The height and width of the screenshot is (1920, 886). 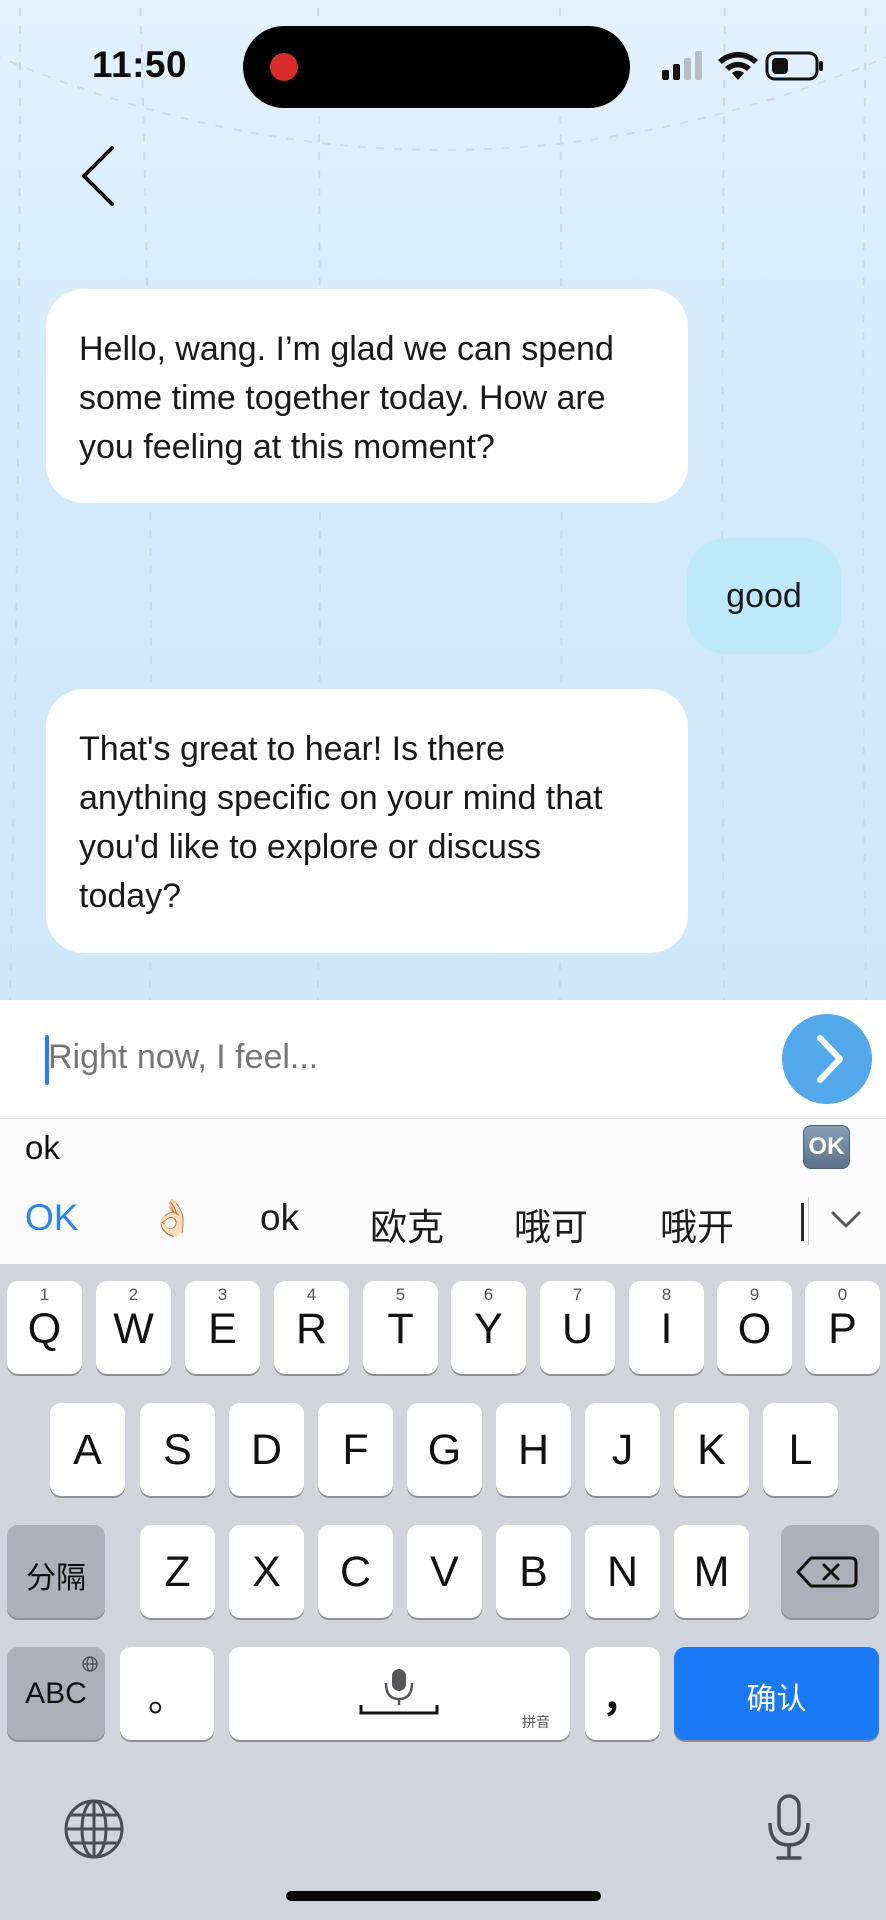 I want to click on period-key: 。, so click(x=167, y=1693).